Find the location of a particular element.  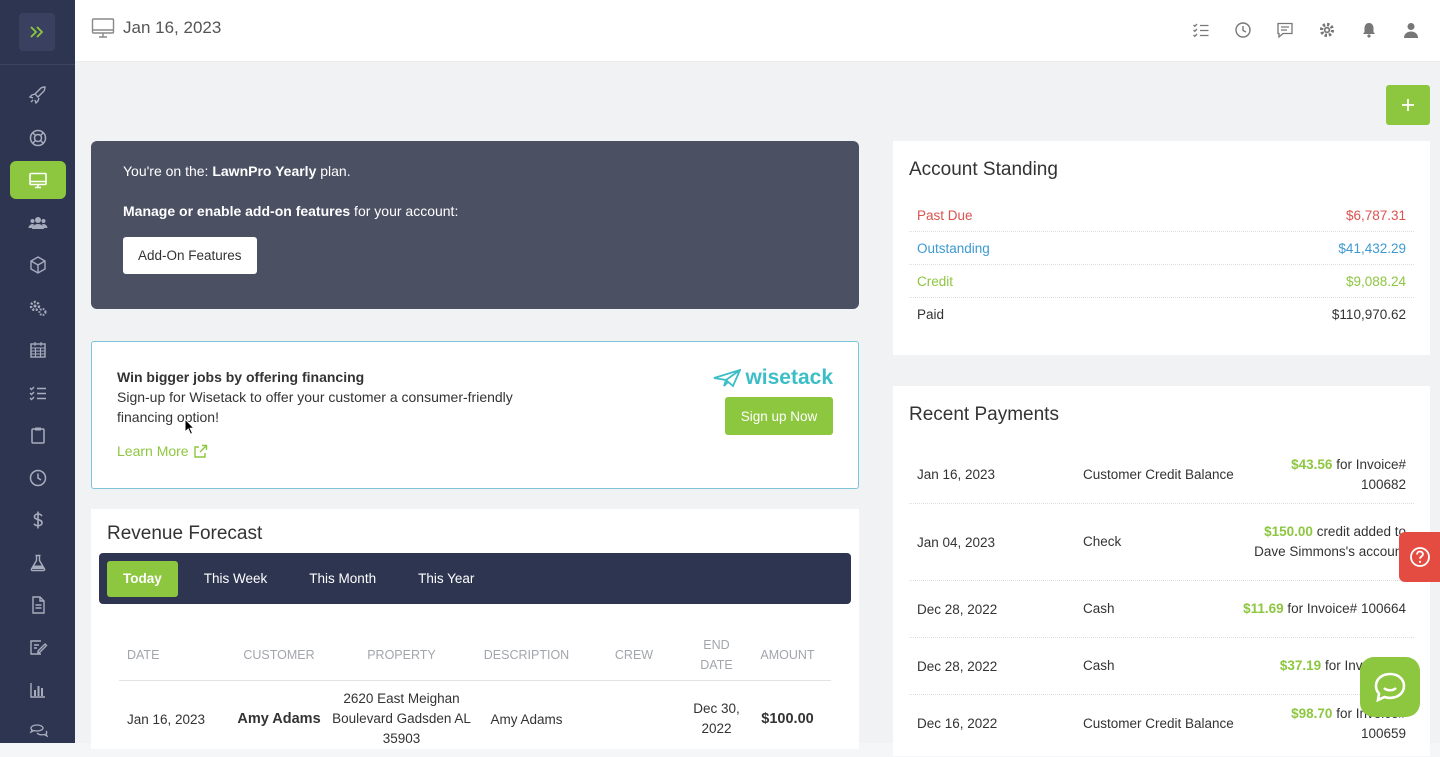

box-icon is located at coordinates (38, 265).